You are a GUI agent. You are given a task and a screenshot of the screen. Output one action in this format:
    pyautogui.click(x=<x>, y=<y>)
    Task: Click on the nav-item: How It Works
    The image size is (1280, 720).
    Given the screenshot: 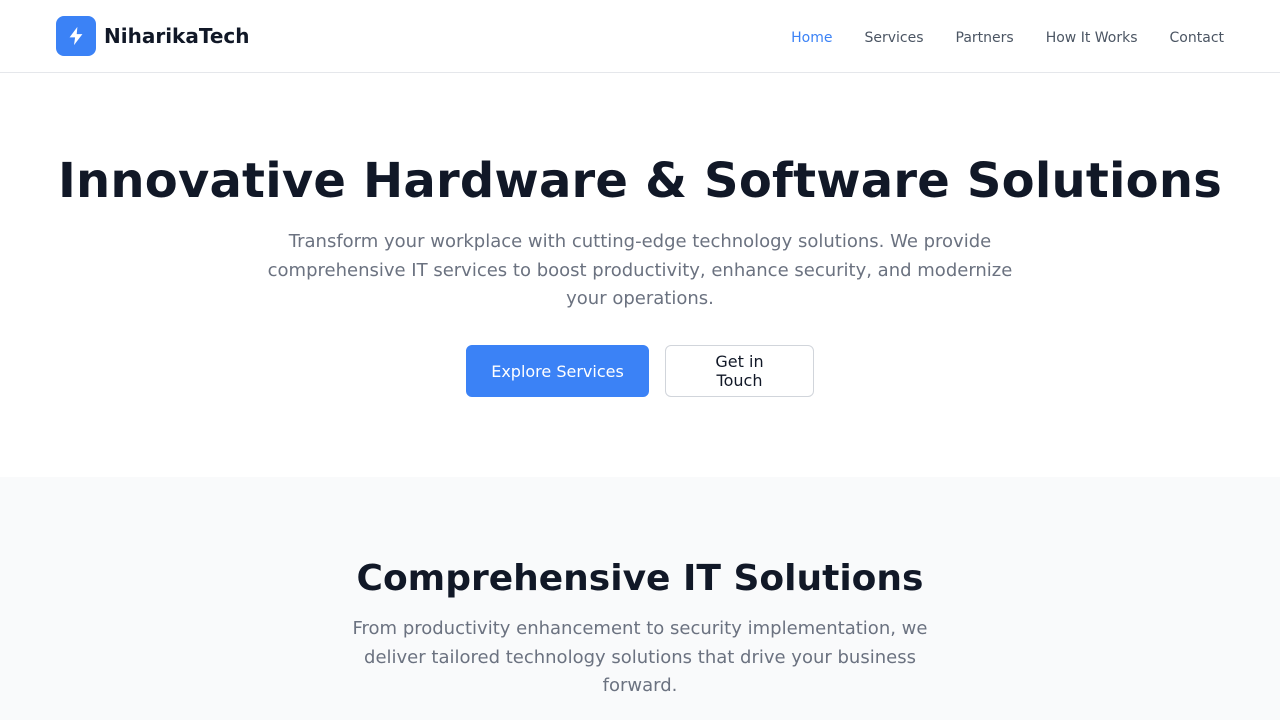 What is the action you would take?
    pyautogui.click(x=1092, y=36)
    